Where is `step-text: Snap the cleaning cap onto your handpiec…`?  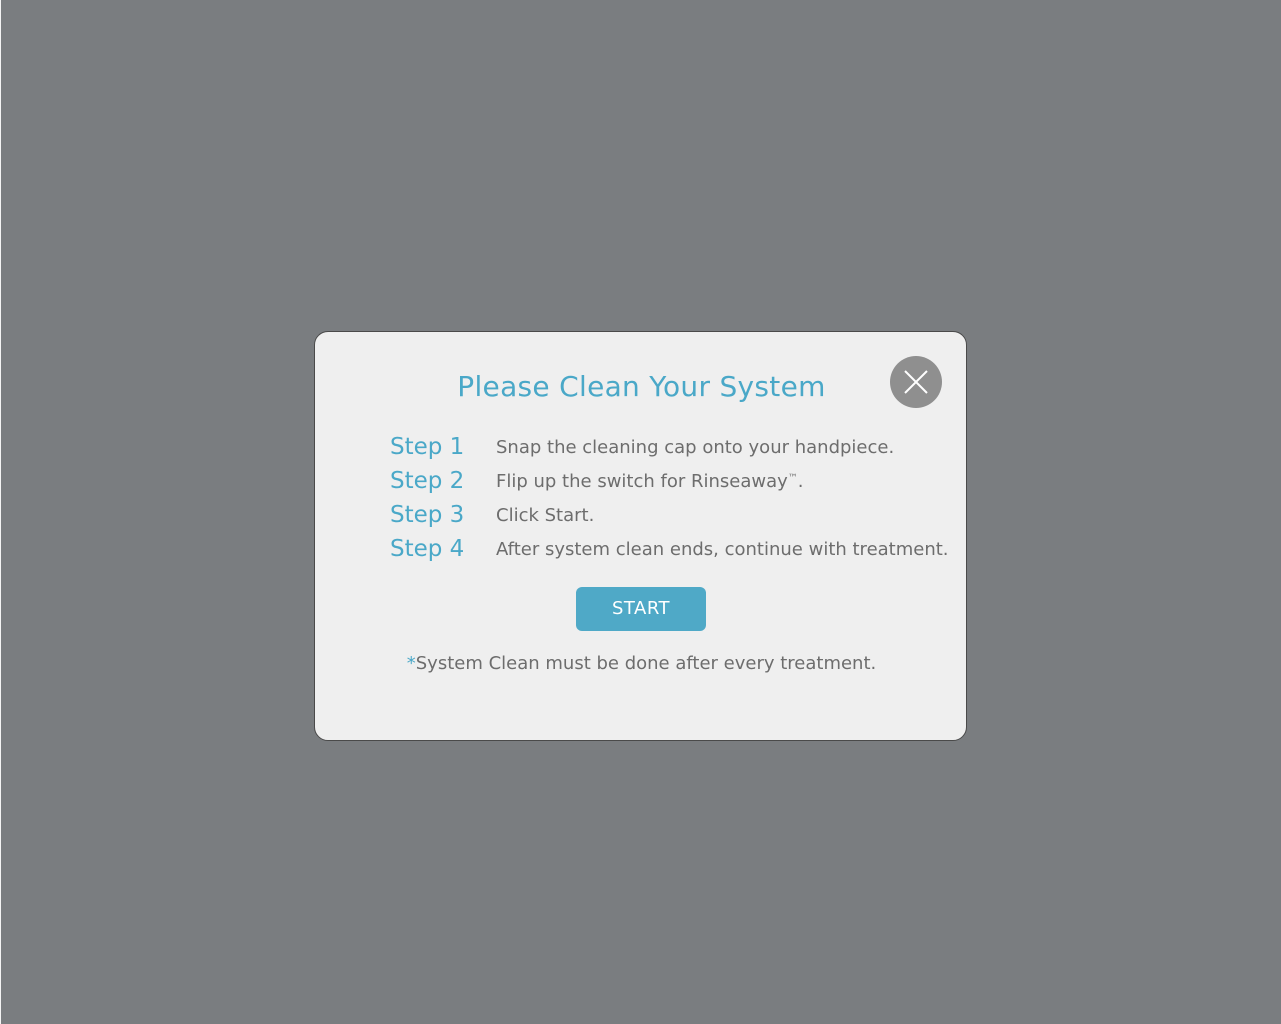 step-text: Snap the cleaning cap onto your handpiec… is located at coordinates (695, 447).